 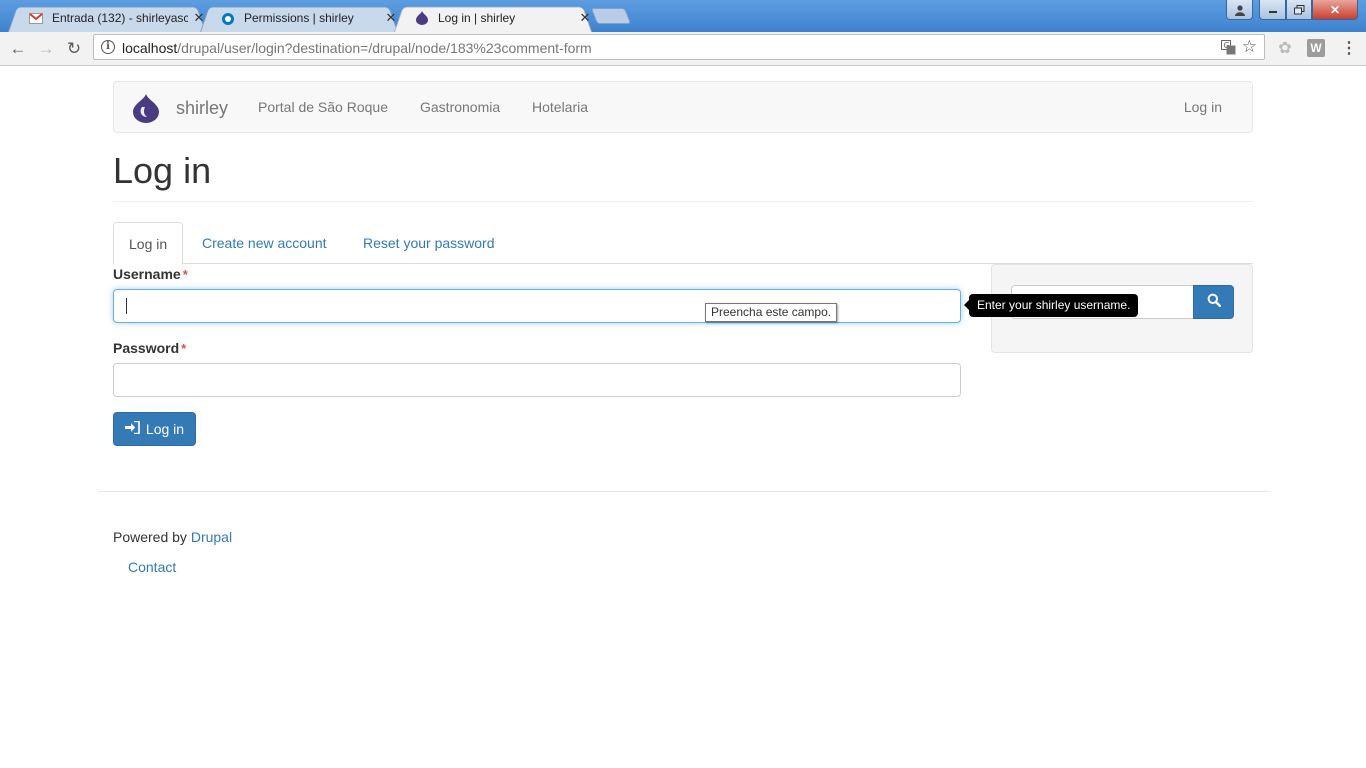 What do you see at coordinates (1051, 305) in the screenshot?
I see `username-help-tooltip: Enter your shirley username.` at bounding box center [1051, 305].